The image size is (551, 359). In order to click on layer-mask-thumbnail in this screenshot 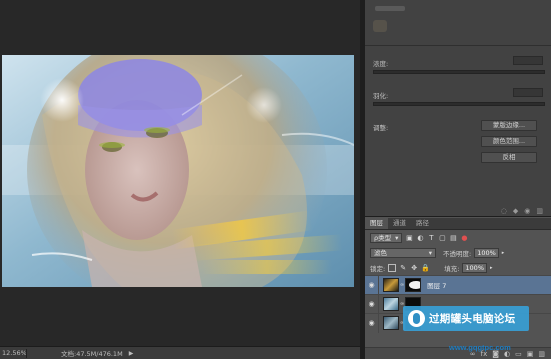, I will do `click(413, 285)`.